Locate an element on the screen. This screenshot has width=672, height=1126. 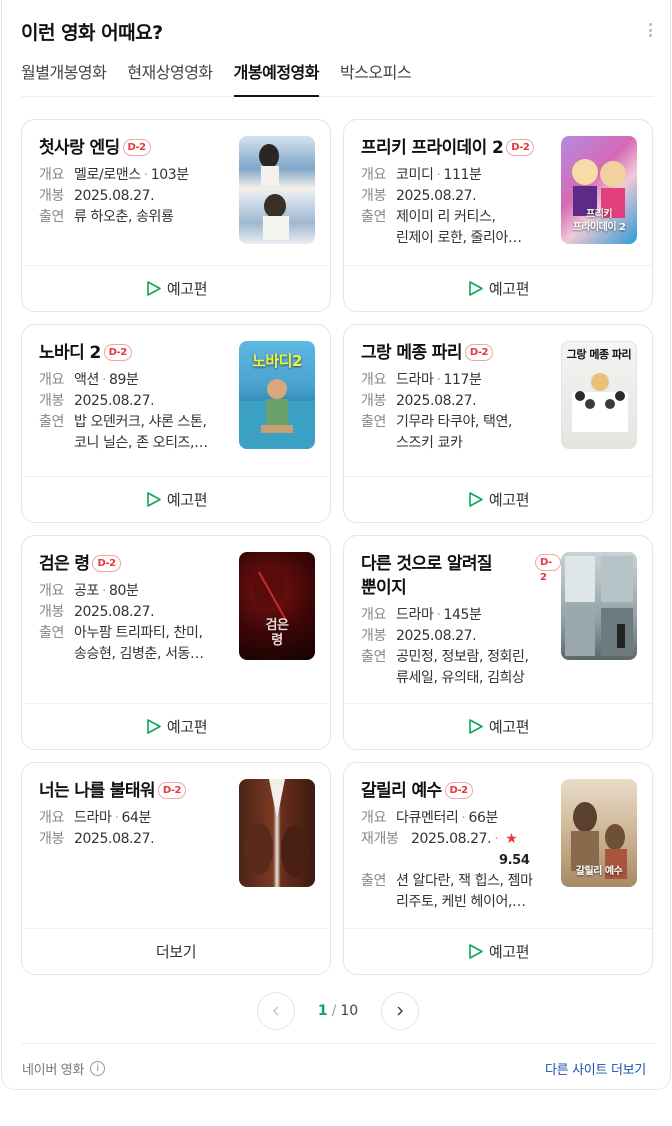
cast-value: 공민정, 정보람, 정회린, is located at coordinates (462, 657).